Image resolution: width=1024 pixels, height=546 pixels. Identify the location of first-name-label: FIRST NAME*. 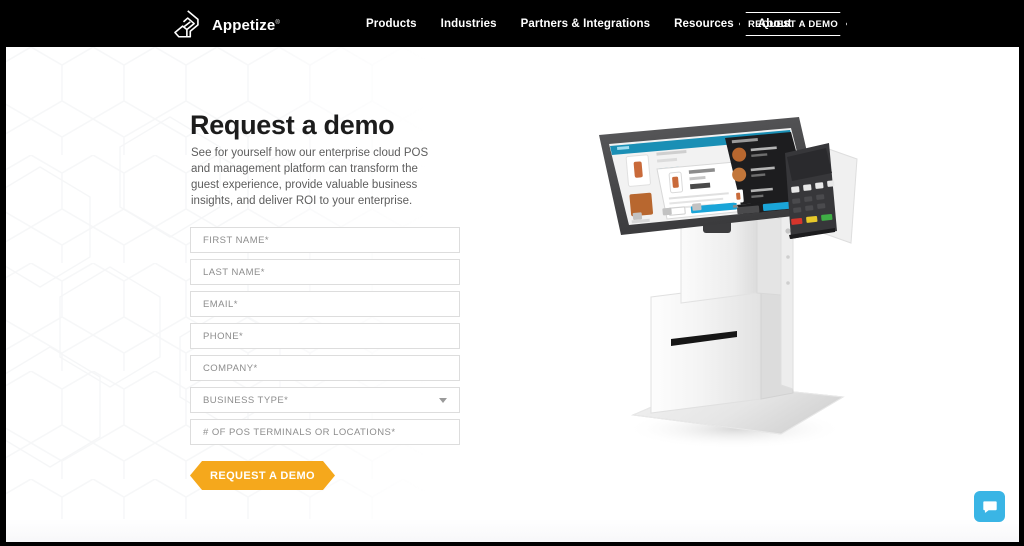
(236, 240).